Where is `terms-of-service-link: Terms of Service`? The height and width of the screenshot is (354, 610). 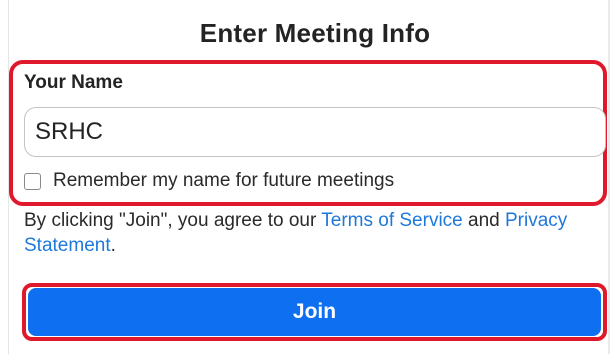
terms-of-service-link: Terms of Service is located at coordinates (391, 220).